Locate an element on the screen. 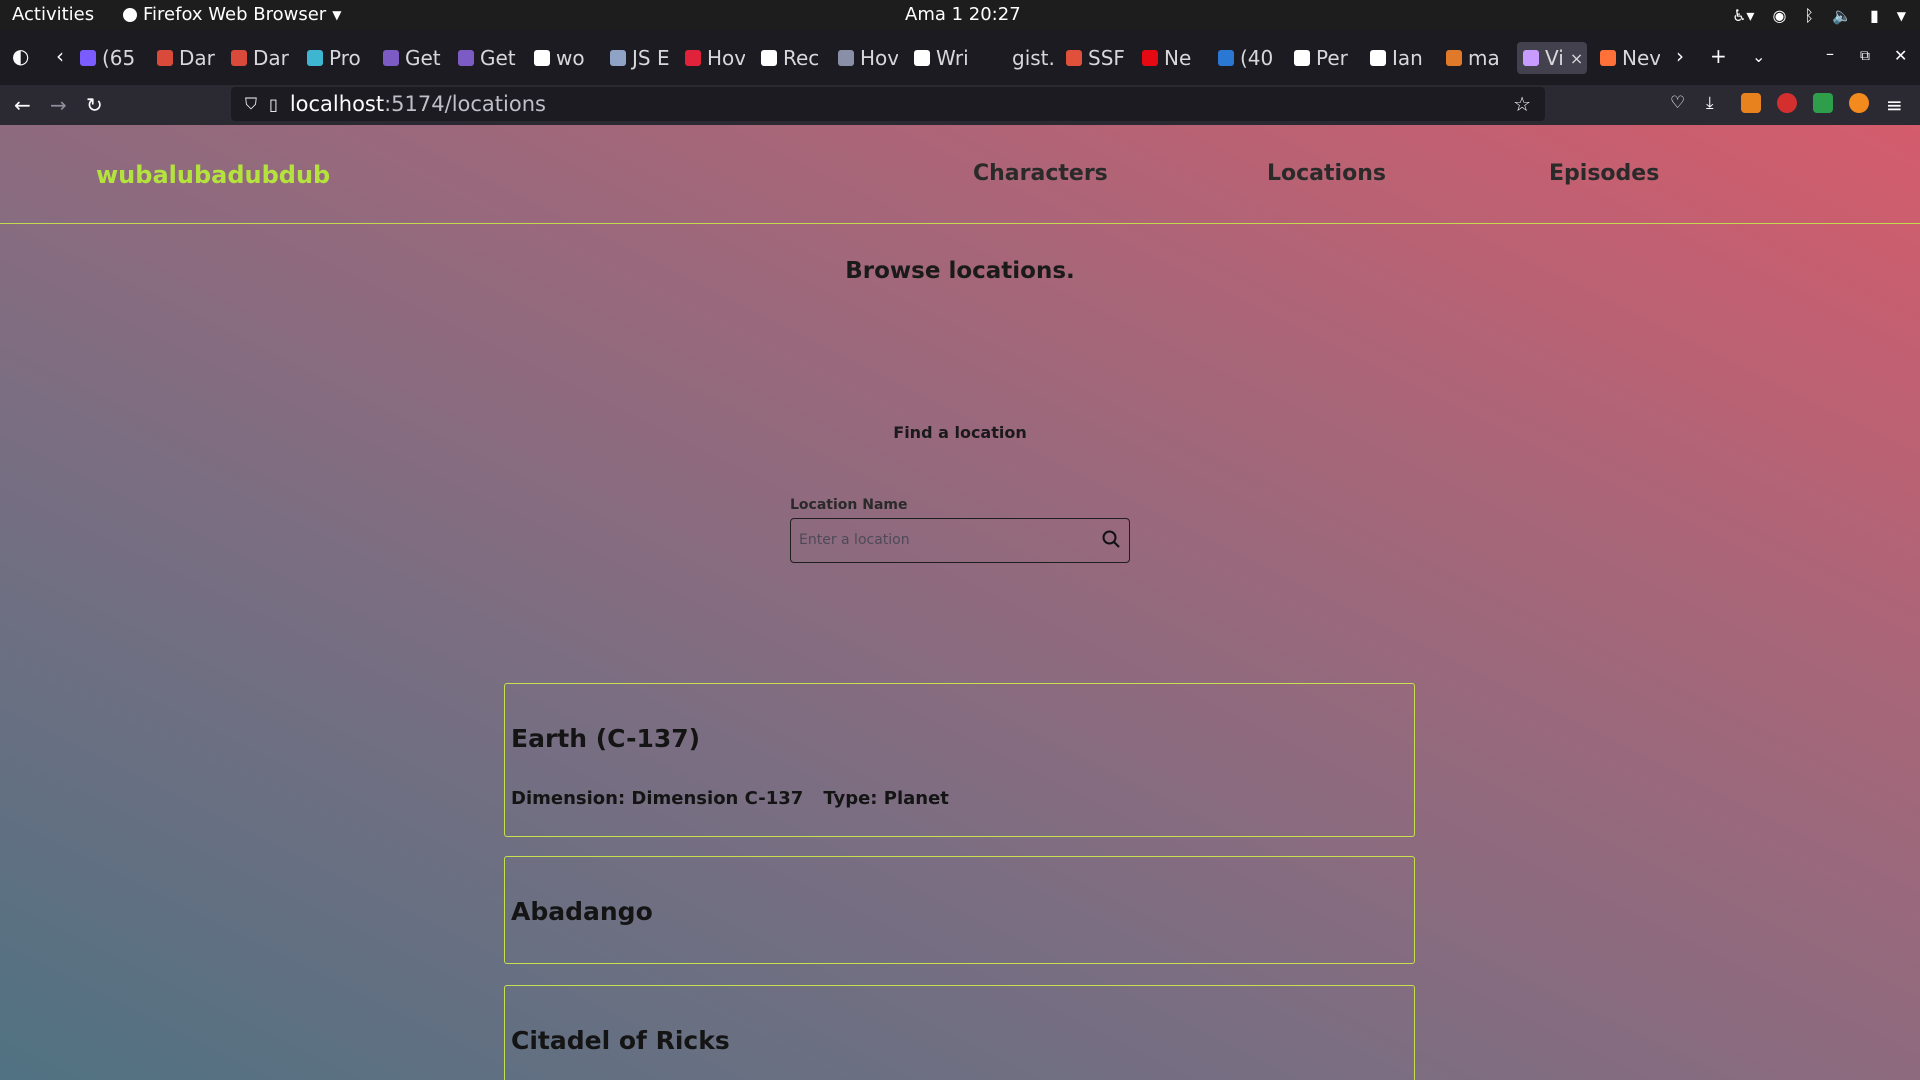 The height and width of the screenshot is (1080, 1920). battery-icon: ▮ is located at coordinates (1874, 15).